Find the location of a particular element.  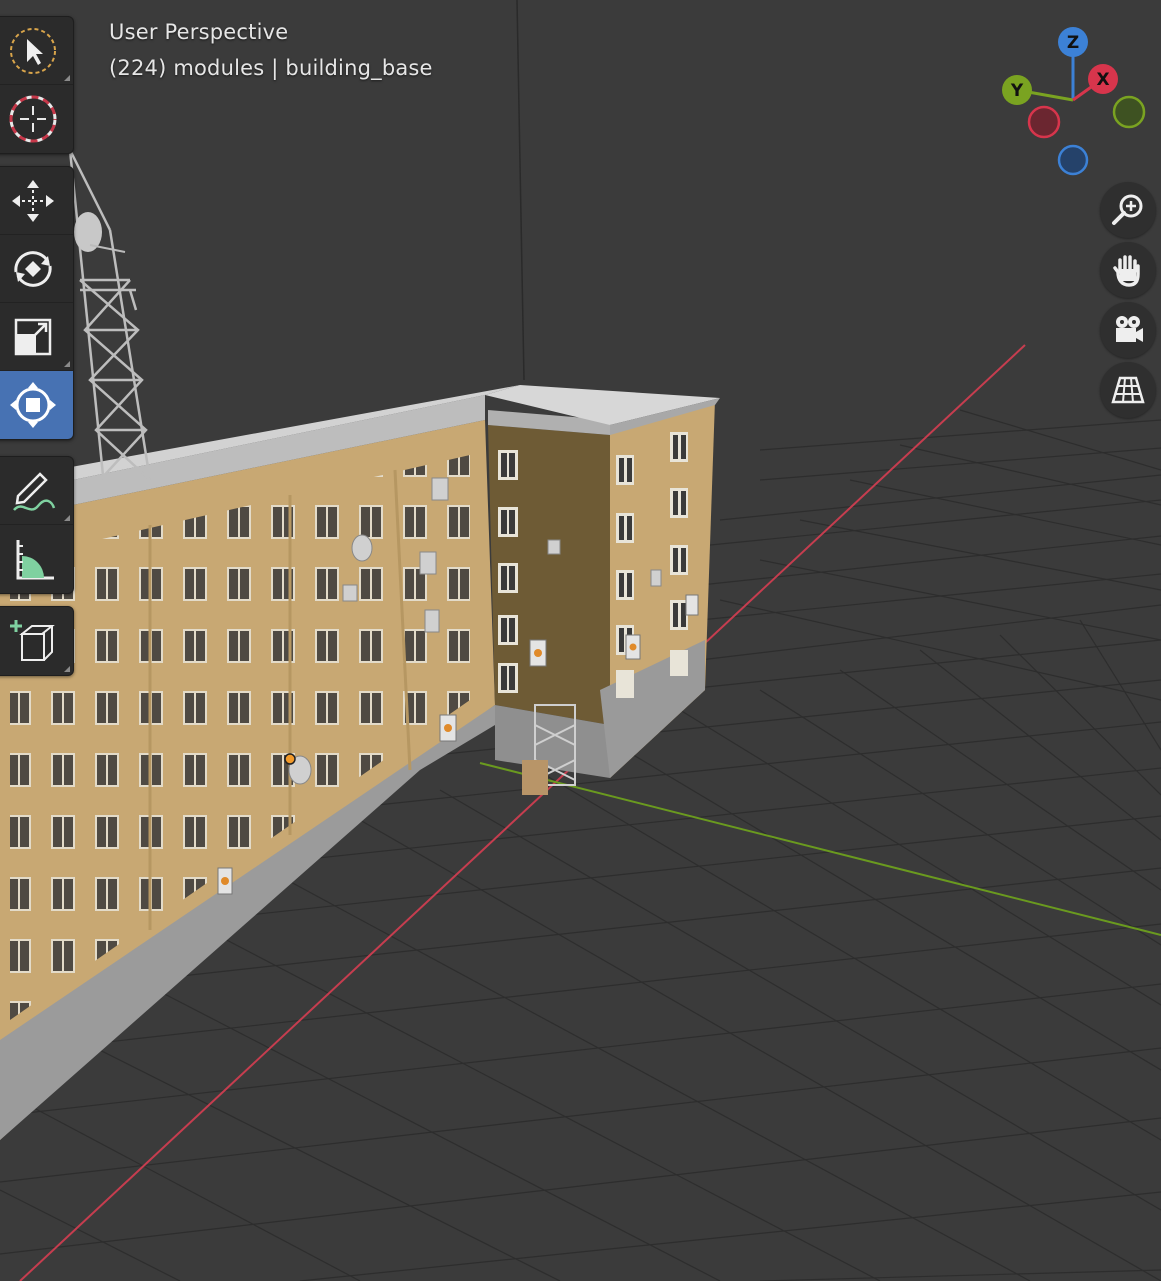

camera-view-button is located at coordinates (1128, 330).